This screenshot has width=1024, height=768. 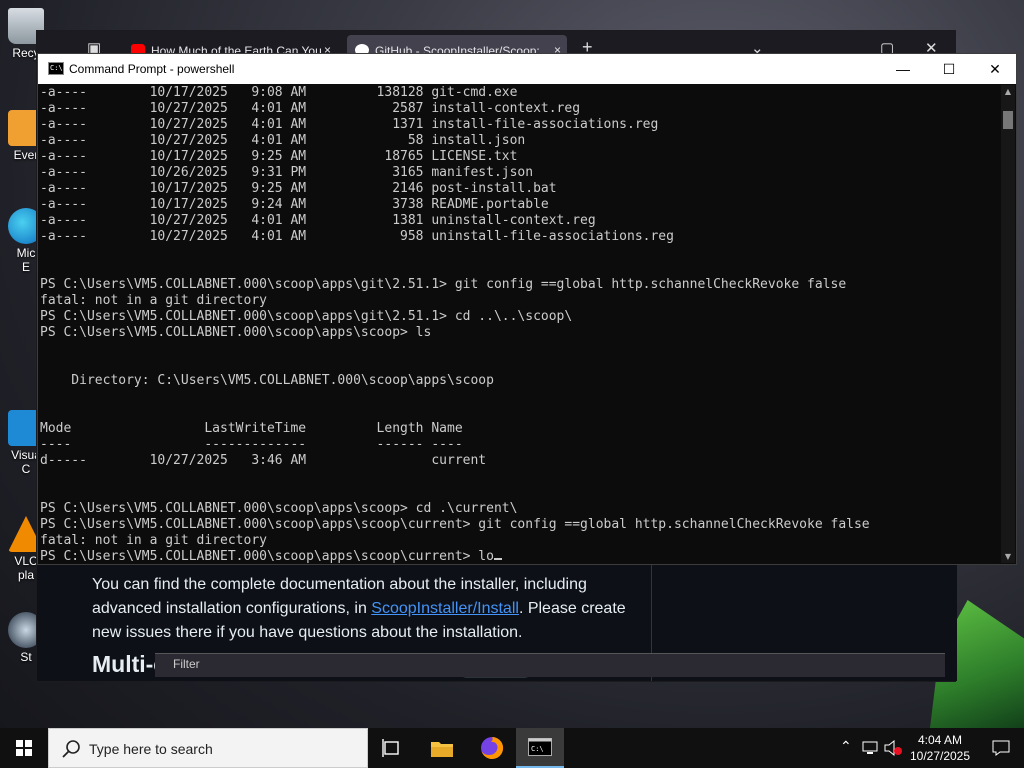 I want to click on network-icon, so click(x=870, y=748).